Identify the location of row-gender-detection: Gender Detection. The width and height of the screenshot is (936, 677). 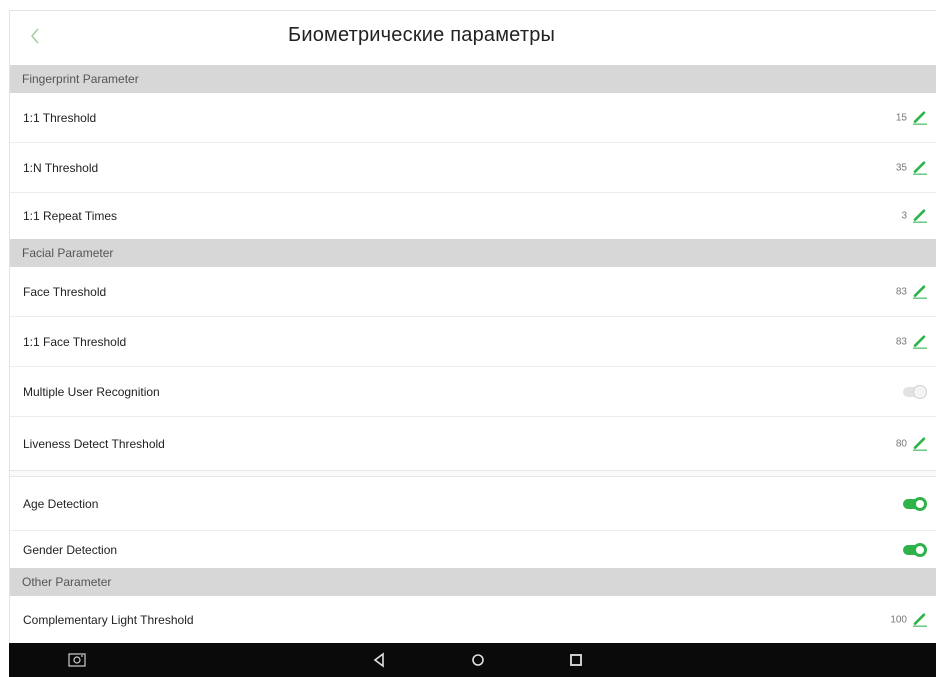
(473, 549).